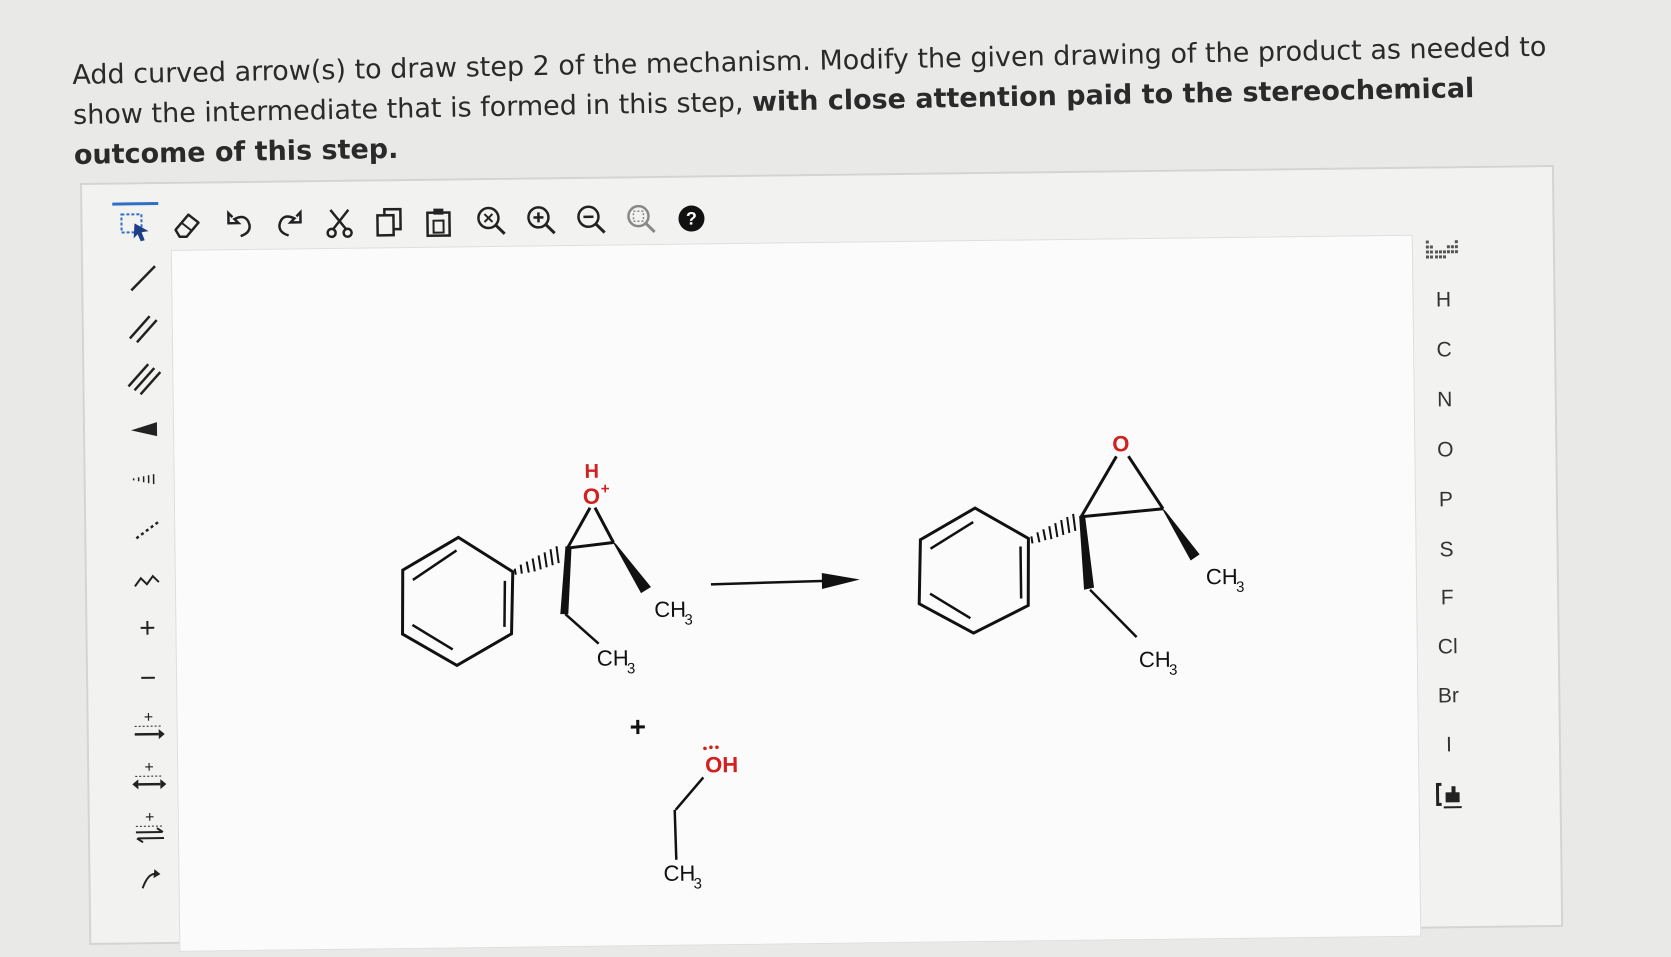 The width and height of the screenshot is (1671, 957). What do you see at coordinates (785, 582) in the screenshot?
I see `reaction-arrow` at bounding box center [785, 582].